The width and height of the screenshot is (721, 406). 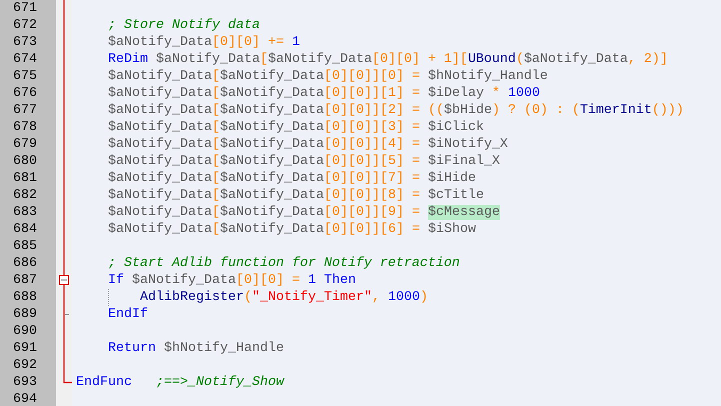 What do you see at coordinates (25, 314) in the screenshot?
I see `line-number: 689` at bounding box center [25, 314].